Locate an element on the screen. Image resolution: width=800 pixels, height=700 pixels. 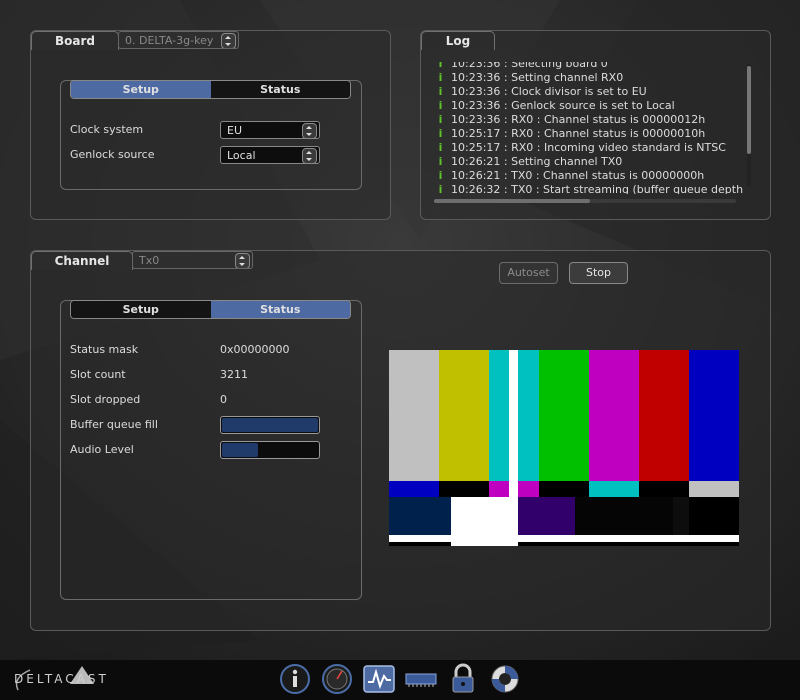
autoset-button: Autoset is located at coordinates (528, 273).